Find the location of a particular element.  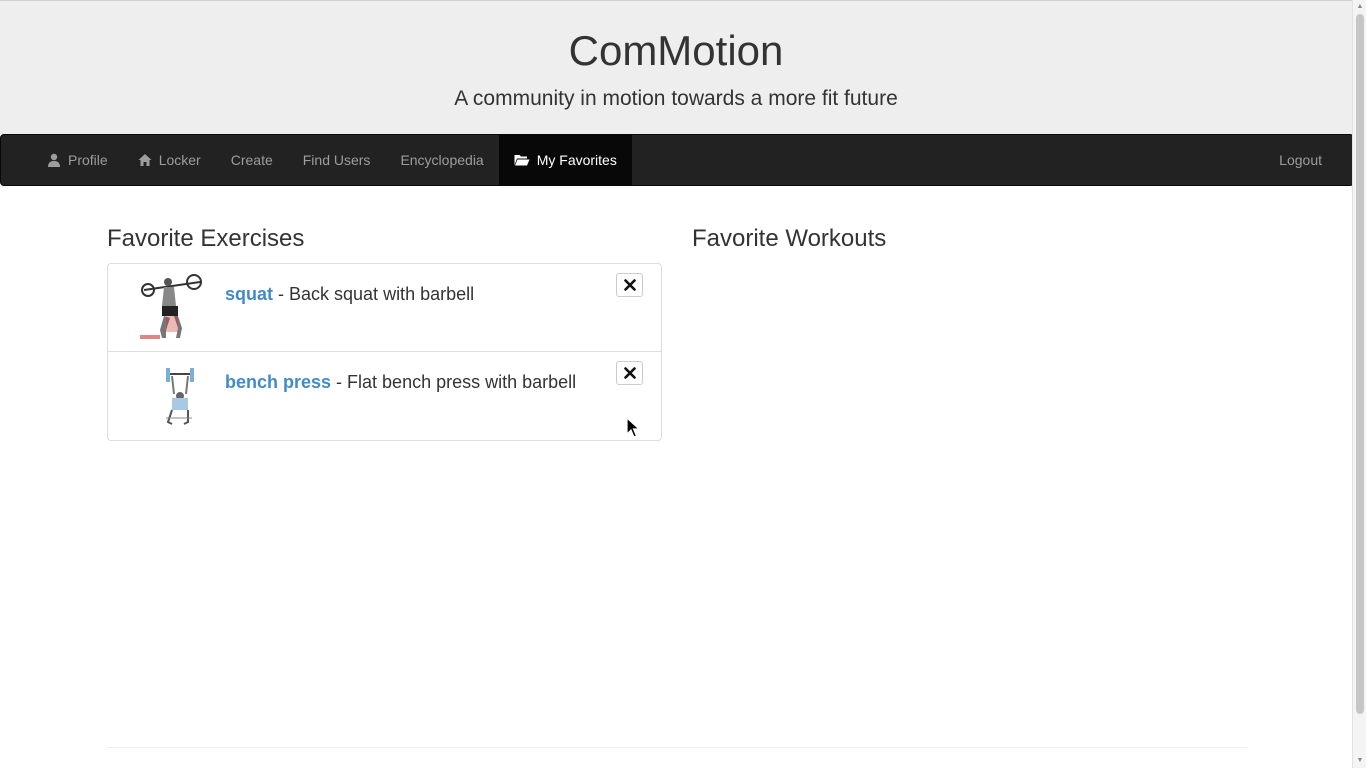

nav-item-create: Create is located at coordinates (252, 160).